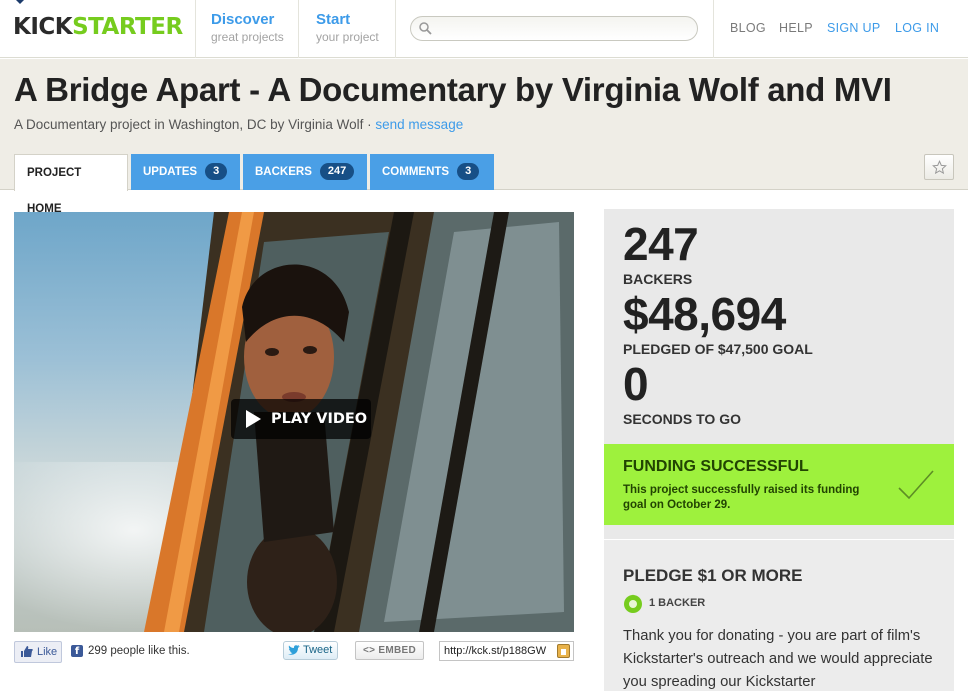  I want to click on backers-label: BACKERS, so click(658, 279).